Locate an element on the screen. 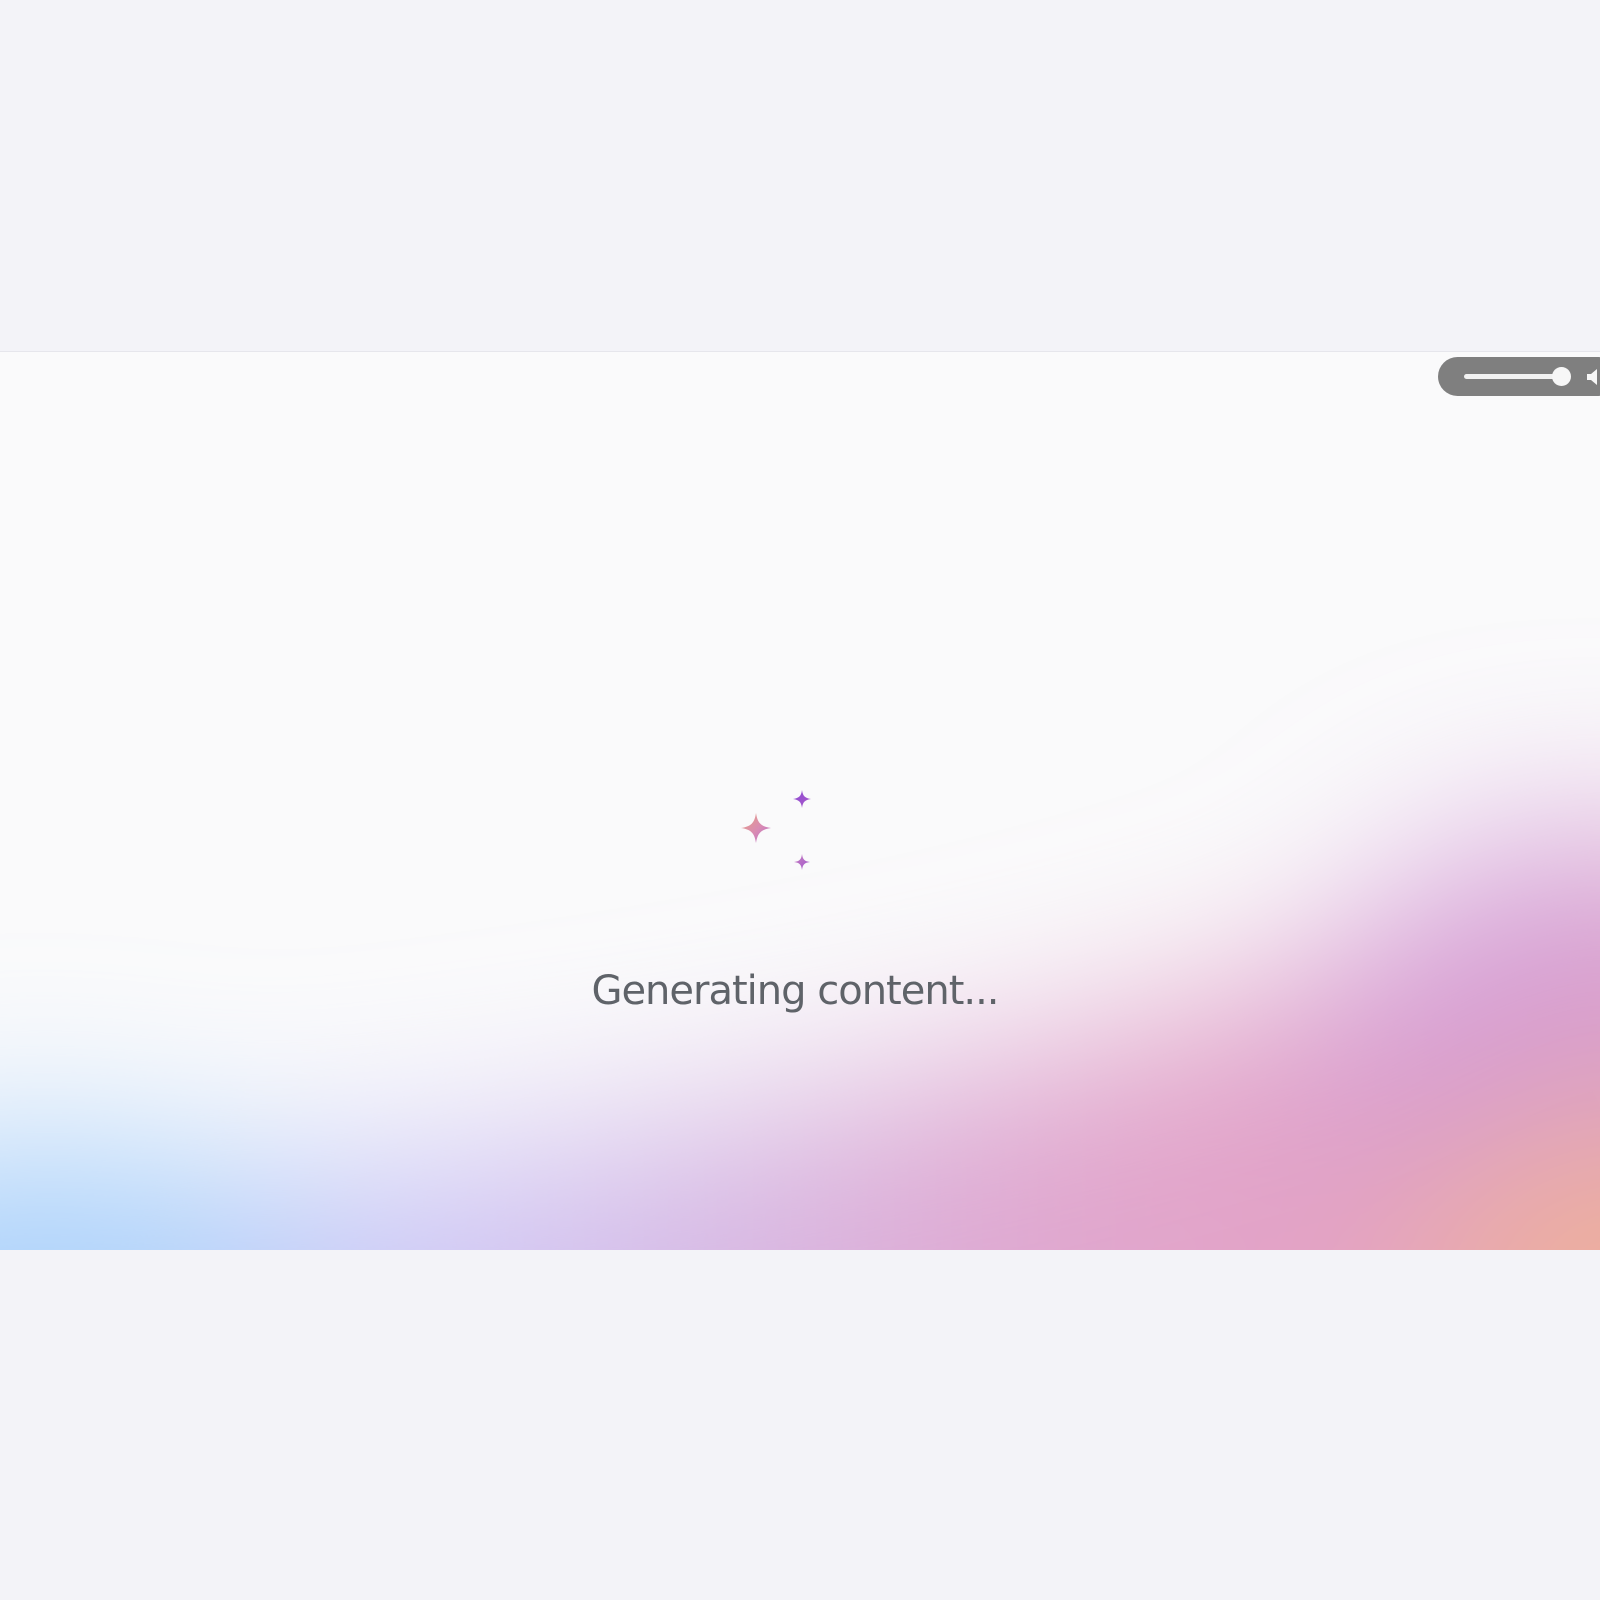 Image resolution: width=1600 pixels, height=1600 pixels. sparkles-icon is located at coordinates (776, 830).